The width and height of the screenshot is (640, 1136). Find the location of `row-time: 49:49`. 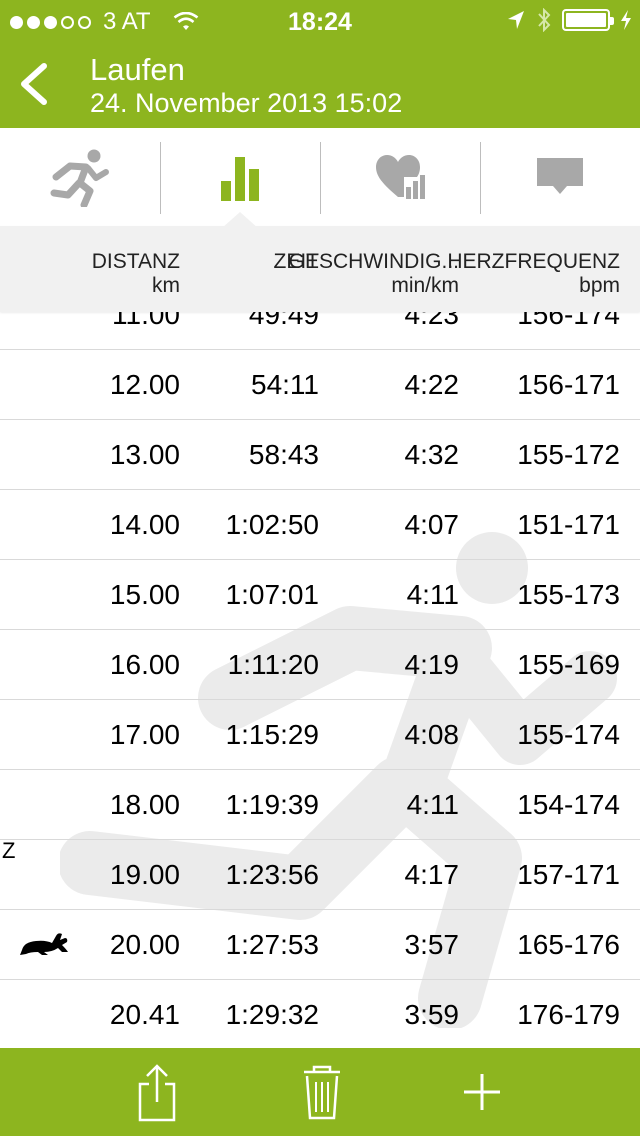

row-time: 49:49 is located at coordinates (283, 321).